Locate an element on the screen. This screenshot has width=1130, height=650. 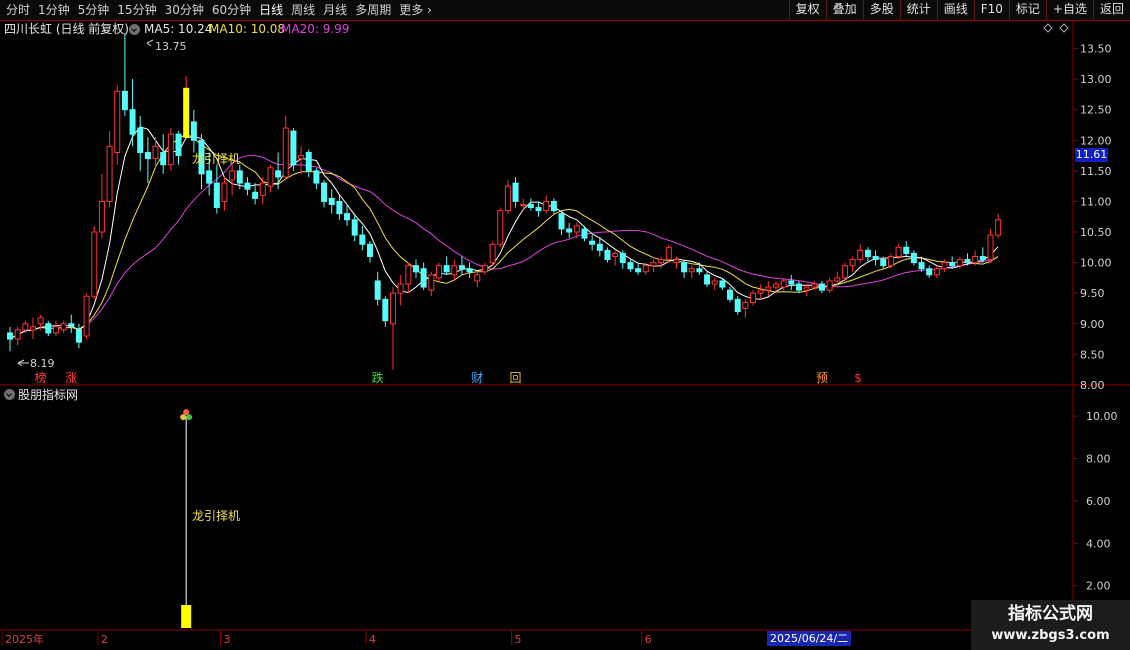
extreme-labels: 13.75 8.19 龙引择机 is located at coordinates (128, 204).